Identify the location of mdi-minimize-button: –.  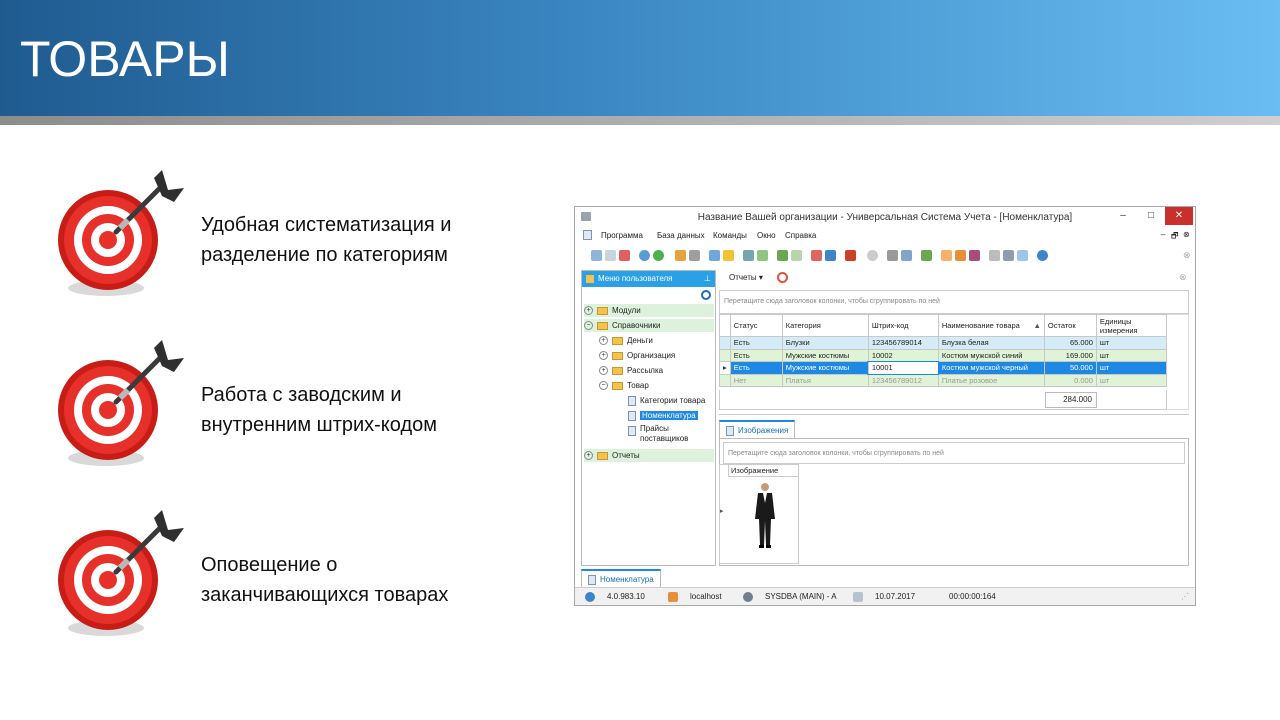
(1163, 234).